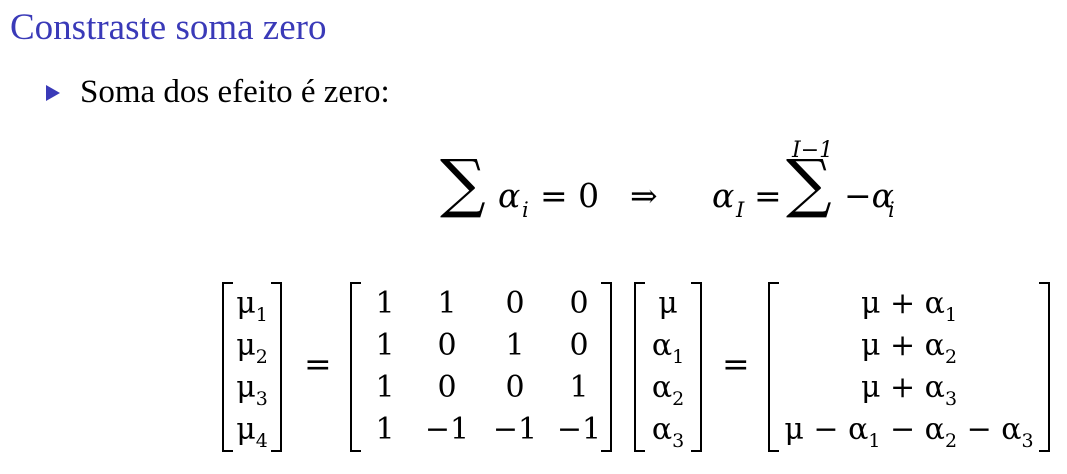 The height and width of the screenshot is (474, 1067). I want to click on result-vector-entry: μ + α1, so click(909, 306).